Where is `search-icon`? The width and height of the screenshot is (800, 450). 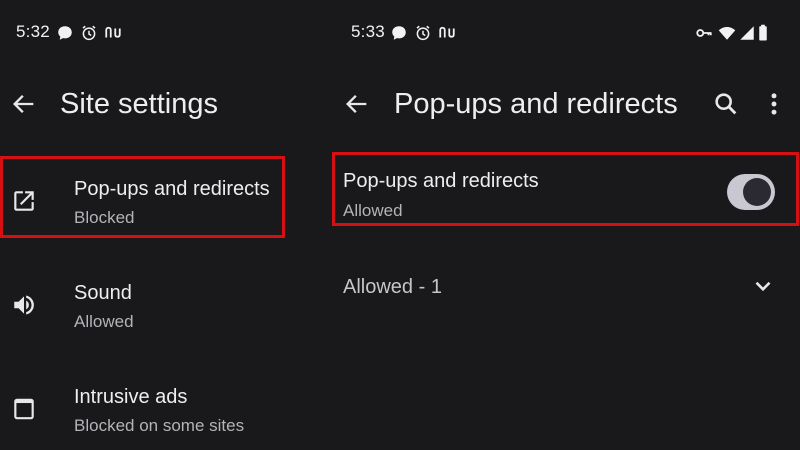
search-icon is located at coordinates (726, 104).